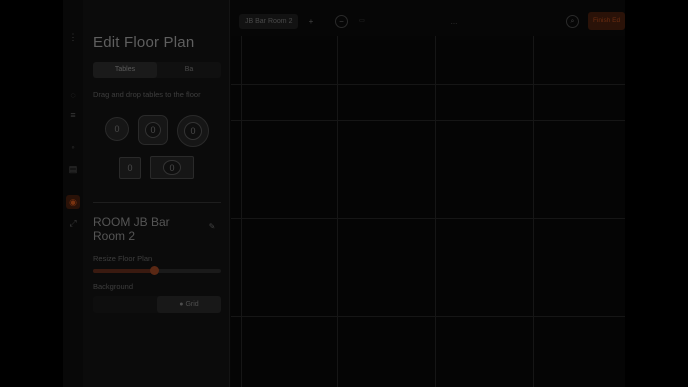 This screenshot has height=387, width=688. Describe the element at coordinates (124, 271) in the screenshot. I see `slider-fill` at that location.